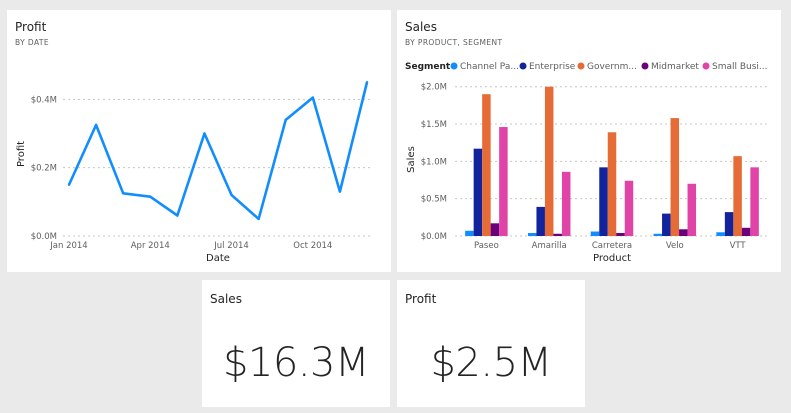 The height and width of the screenshot is (413, 791). What do you see at coordinates (218, 151) in the screenshot?
I see `profit-series-line` at bounding box center [218, 151].